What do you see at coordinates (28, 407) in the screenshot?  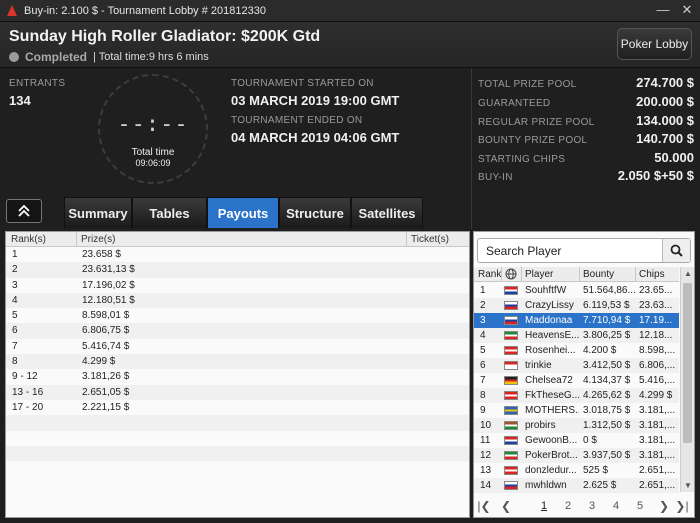 I see `rank-cell: 17 - 20` at bounding box center [28, 407].